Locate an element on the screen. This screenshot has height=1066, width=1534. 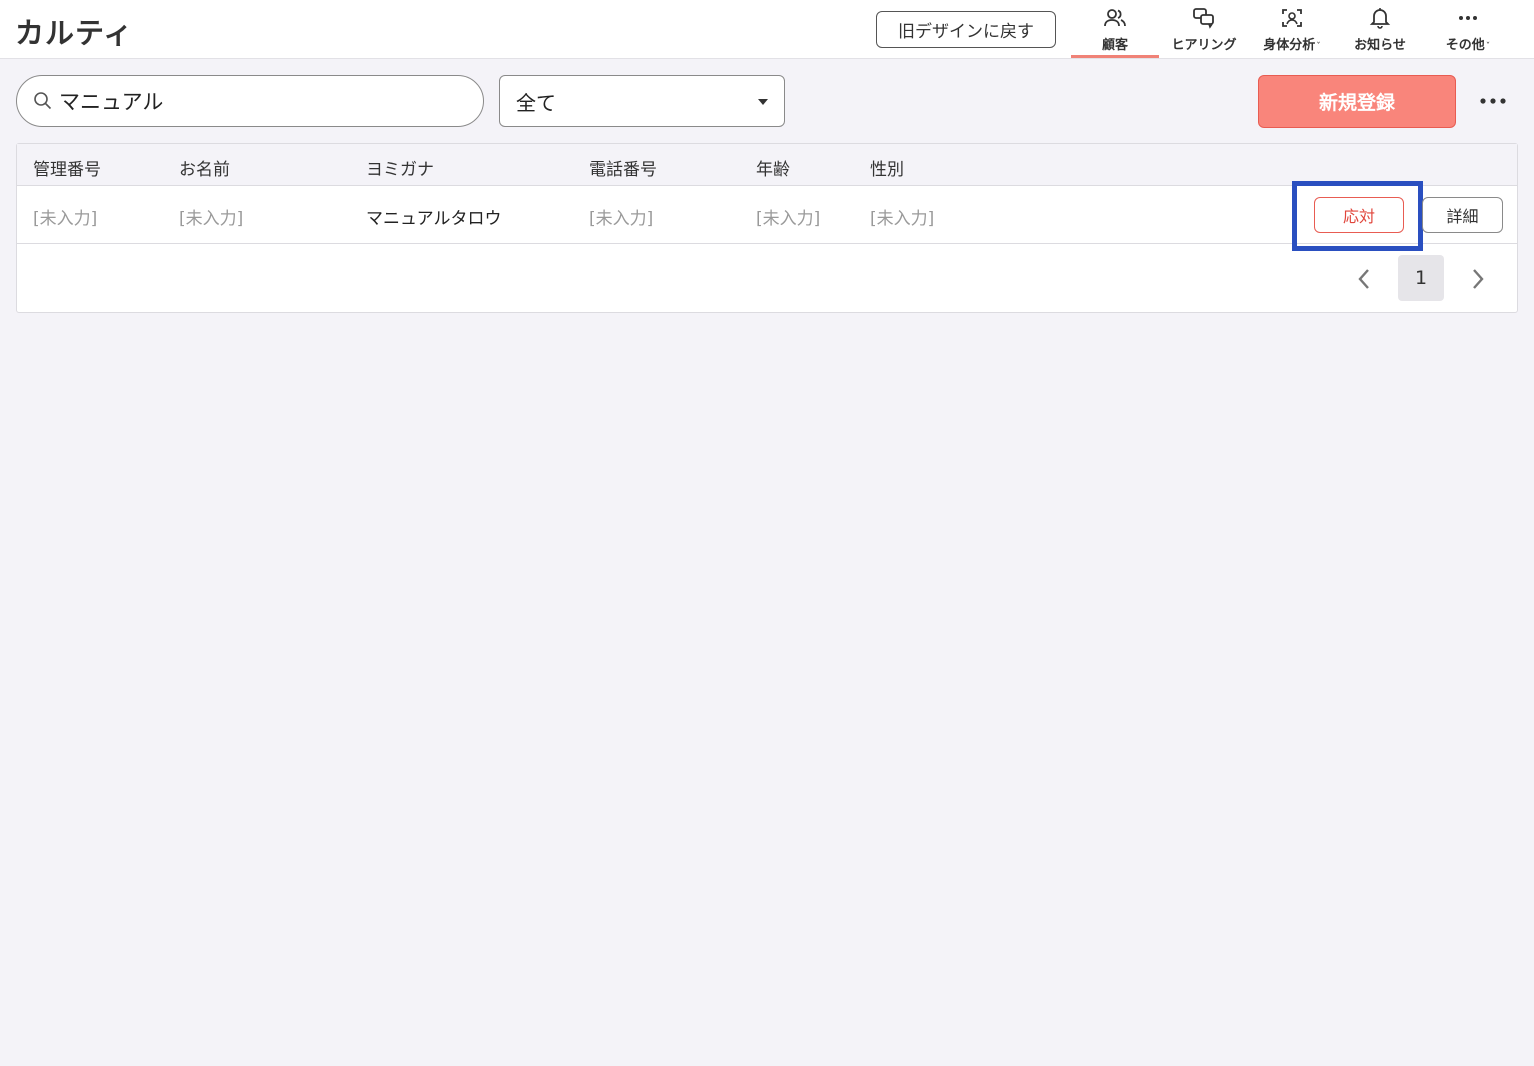
pagination-page-current: 1 is located at coordinates (1421, 278).